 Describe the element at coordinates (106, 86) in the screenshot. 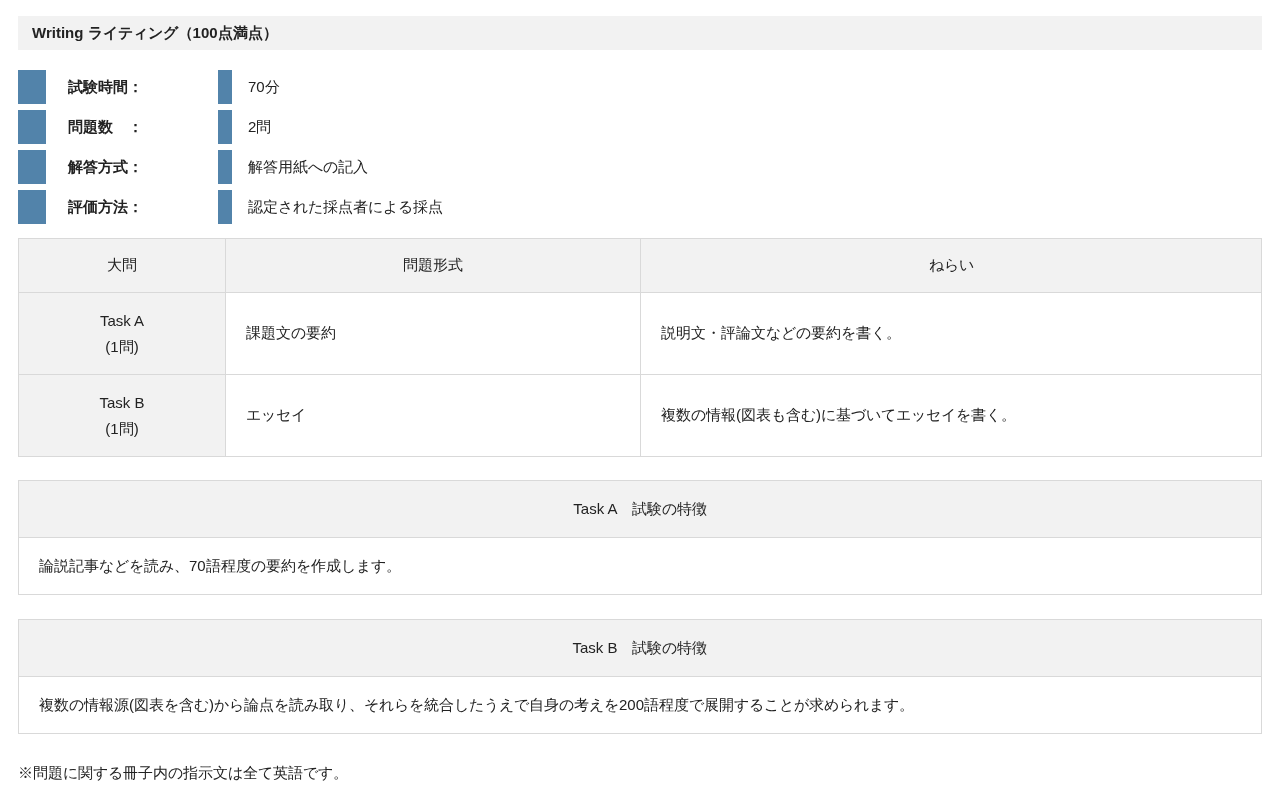

I see `info-label: 試験時間：` at that location.